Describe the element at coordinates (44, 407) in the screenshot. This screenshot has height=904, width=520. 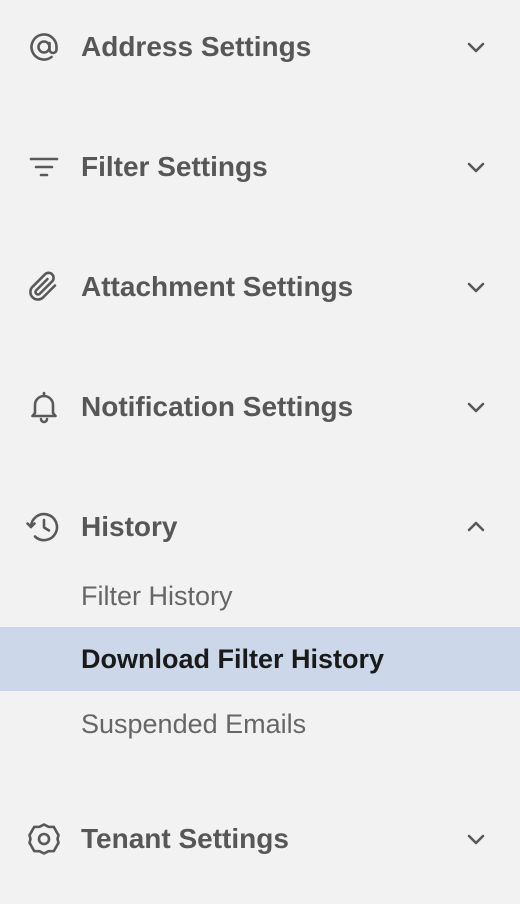
I see `bell-icon` at that location.